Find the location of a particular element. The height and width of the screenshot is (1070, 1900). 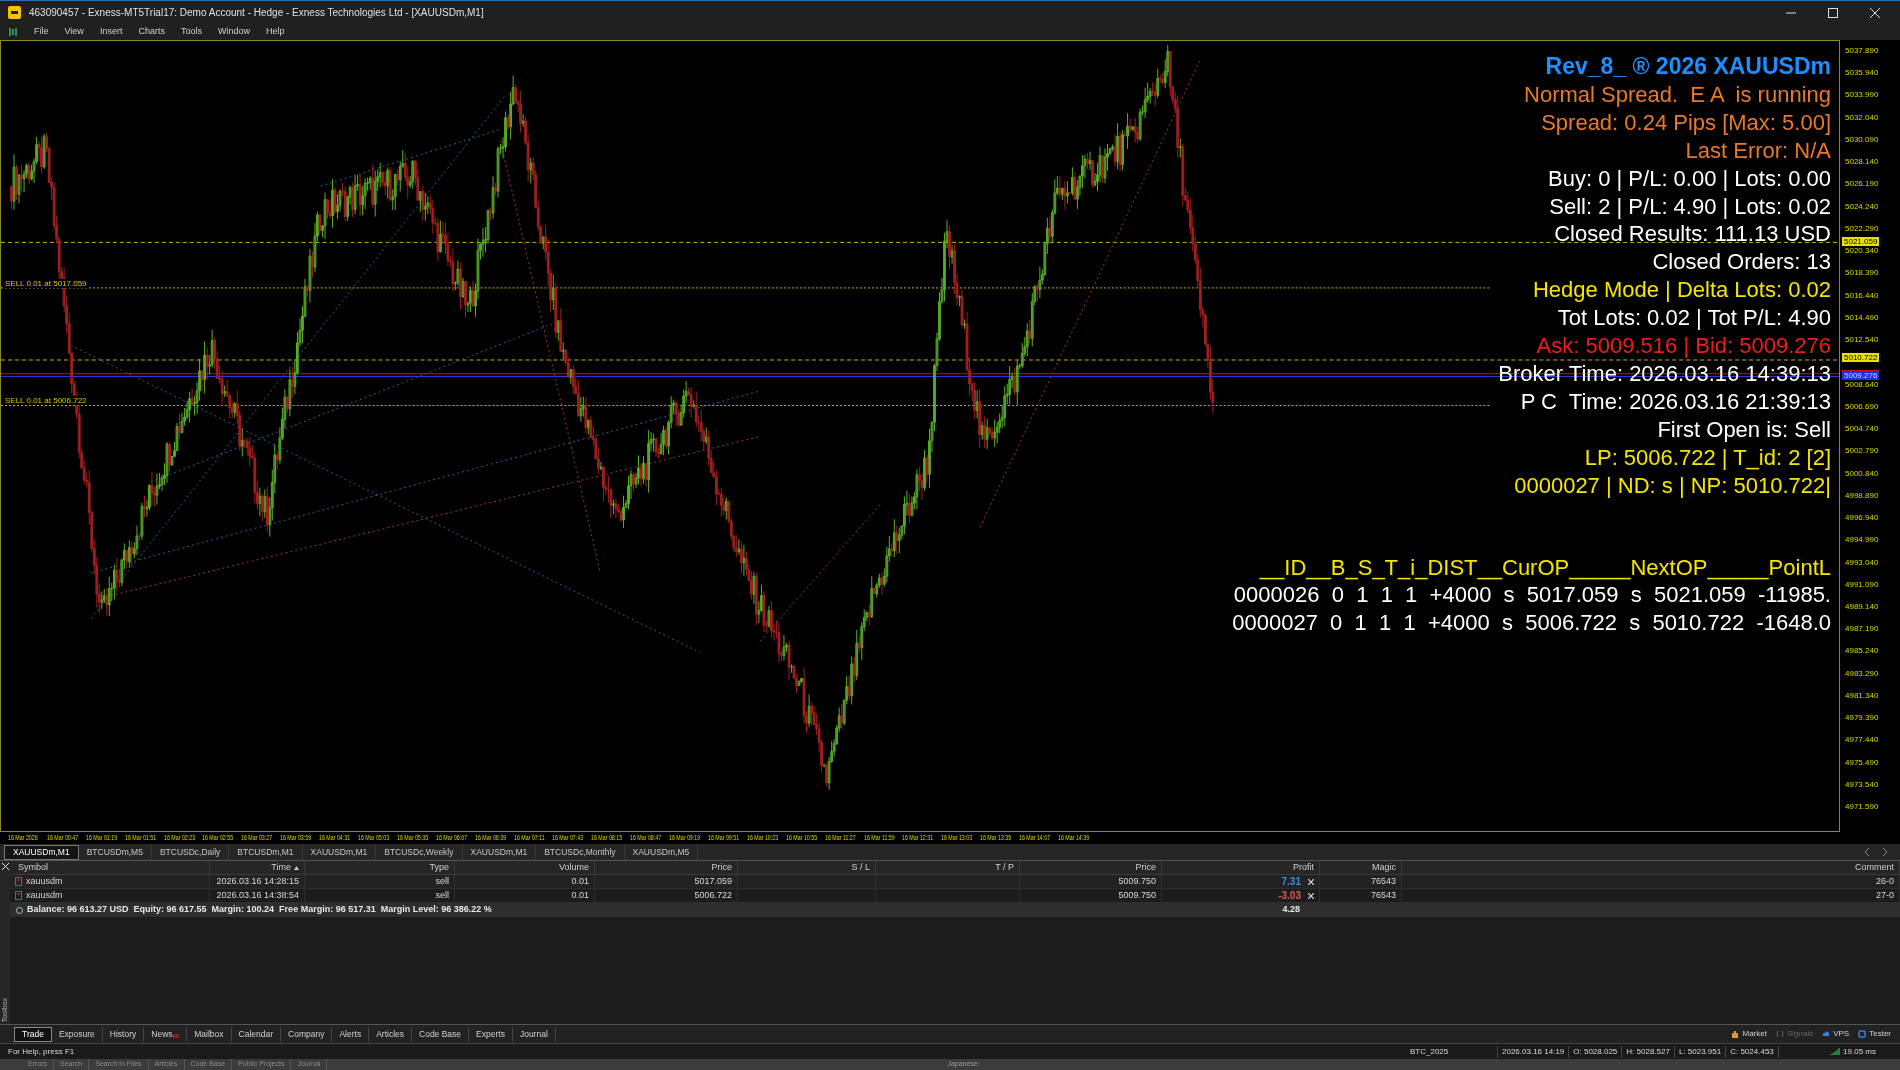

time-axis-label: 16 Mar 06:39 is located at coordinates (490, 838).